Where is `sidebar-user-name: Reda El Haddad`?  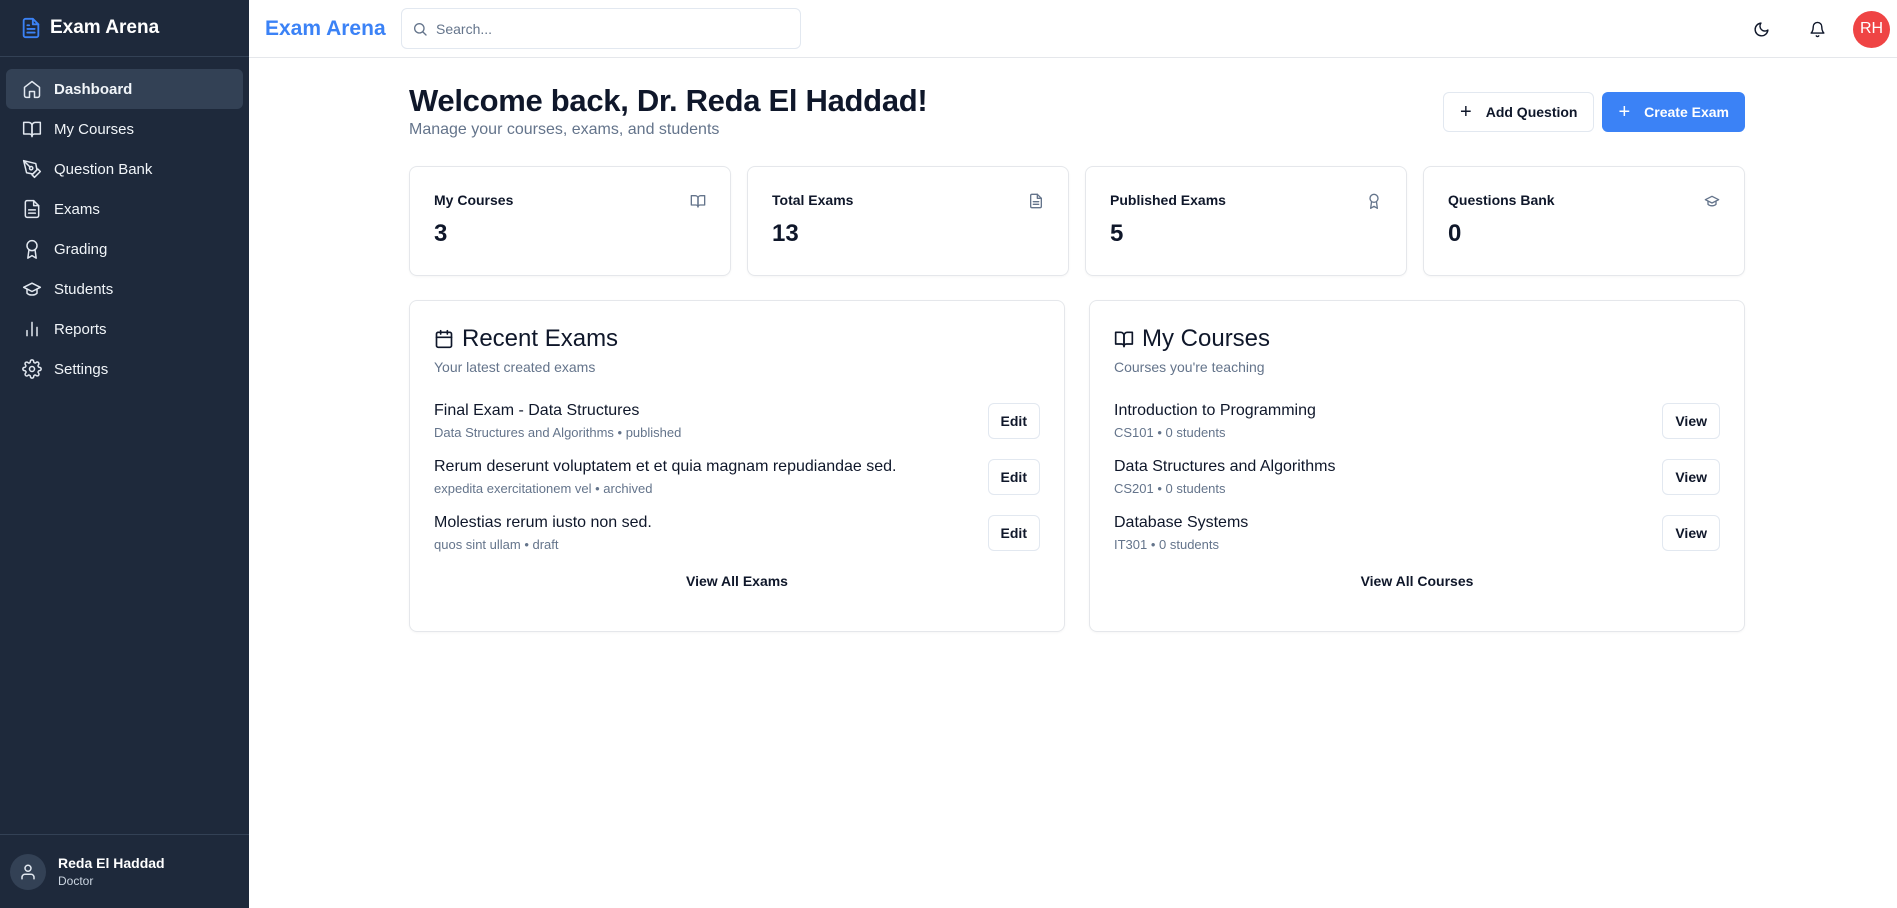 sidebar-user-name: Reda El Haddad is located at coordinates (111, 863).